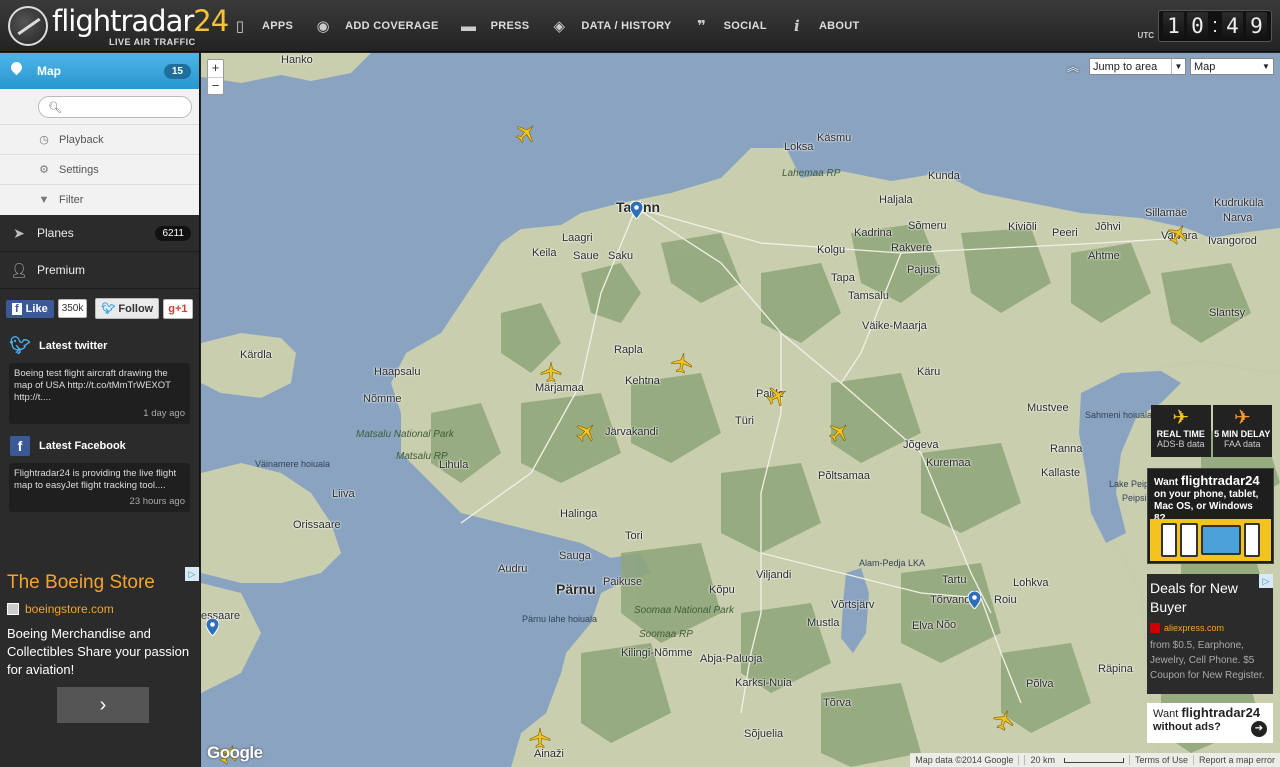 Image resolution: width=1280 pixels, height=767 pixels. Describe the element at coordinates (468, 26) in the screenshot. I see `speech-bubble-icon: ▬` at that location.